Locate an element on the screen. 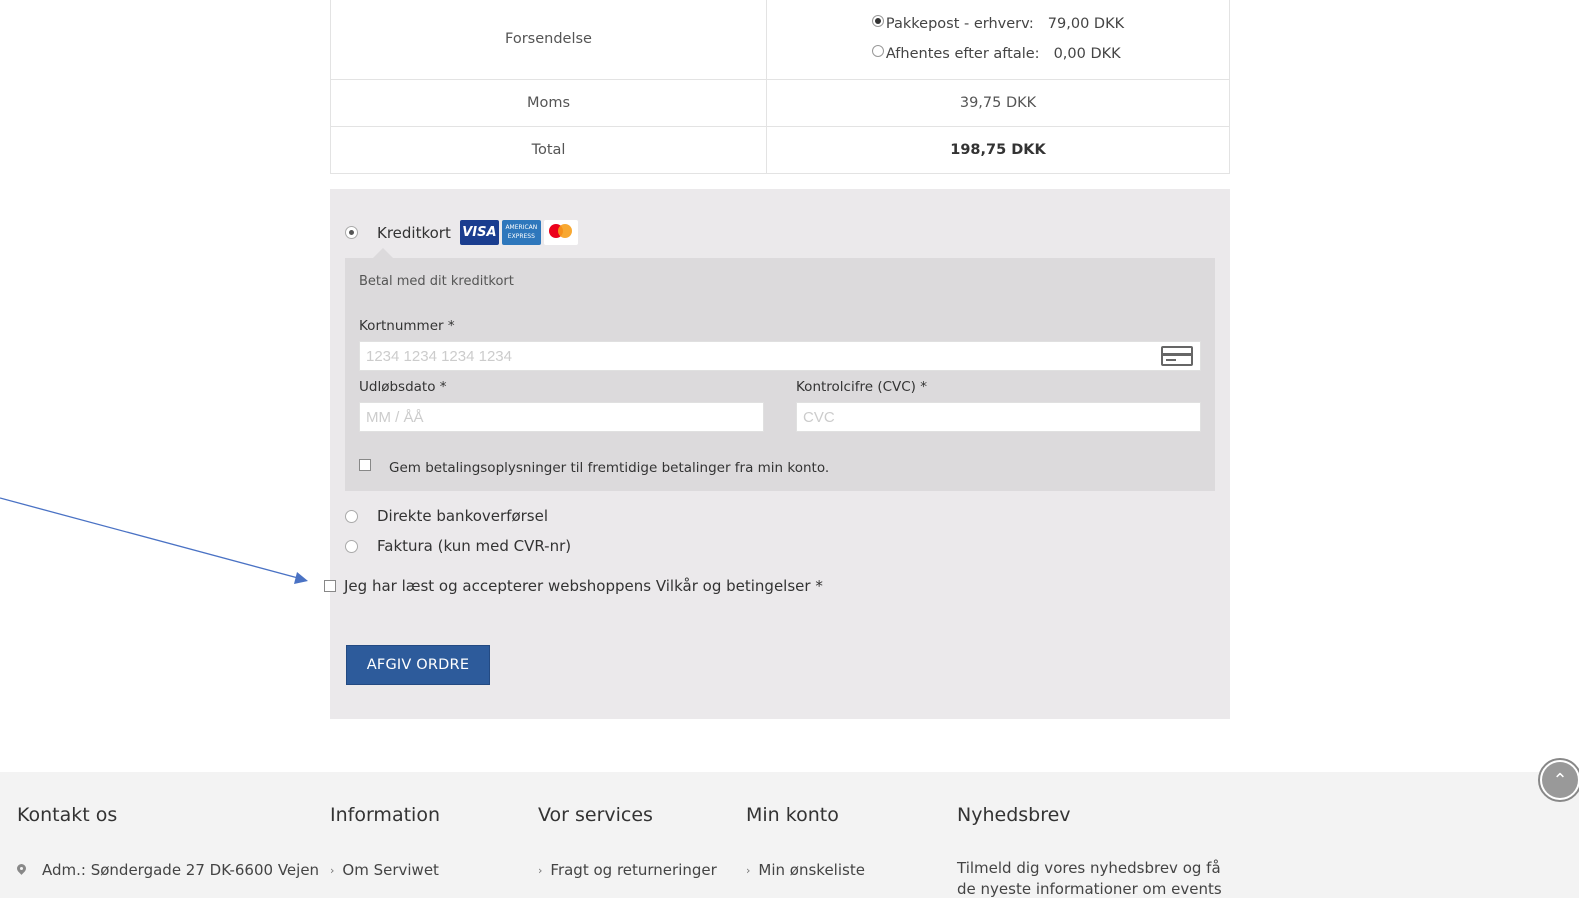 This screenshot has height=898, width=1579. shipping-option-price: 79,00 DKK is located at coordinates (1086, 24).